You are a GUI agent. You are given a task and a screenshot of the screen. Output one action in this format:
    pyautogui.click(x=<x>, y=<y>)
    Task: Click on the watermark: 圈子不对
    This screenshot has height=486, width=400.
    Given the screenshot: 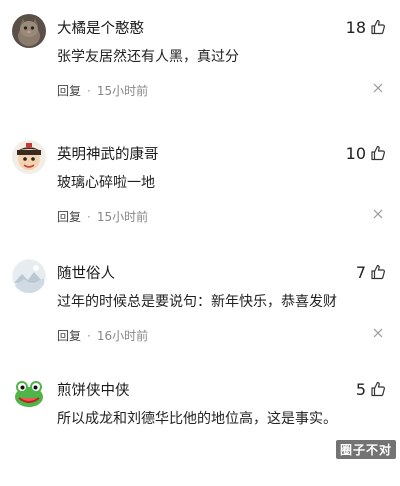 What is the action you would take?
    pyautogui.click(x=365, y=449)
    